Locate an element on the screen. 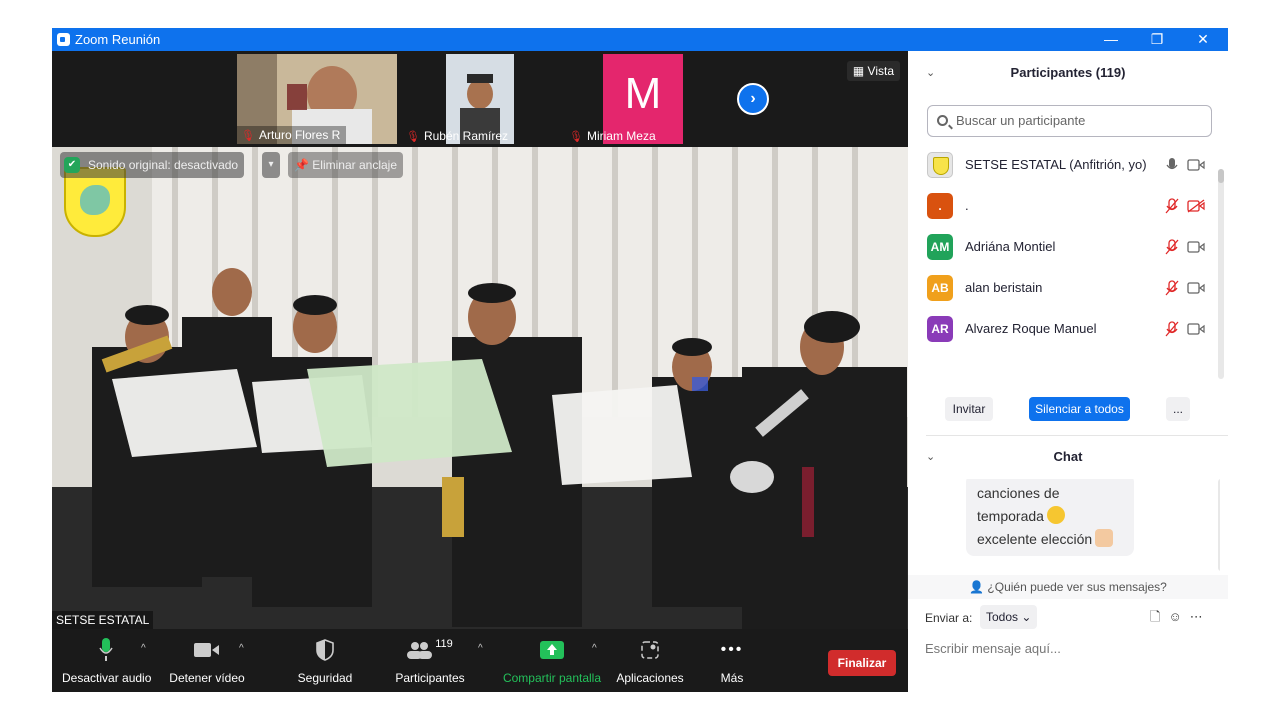 The image size is (1280, 720). title-bar: Zoom Reunión — ❐ ✕ is located at coordinates (640, 39).